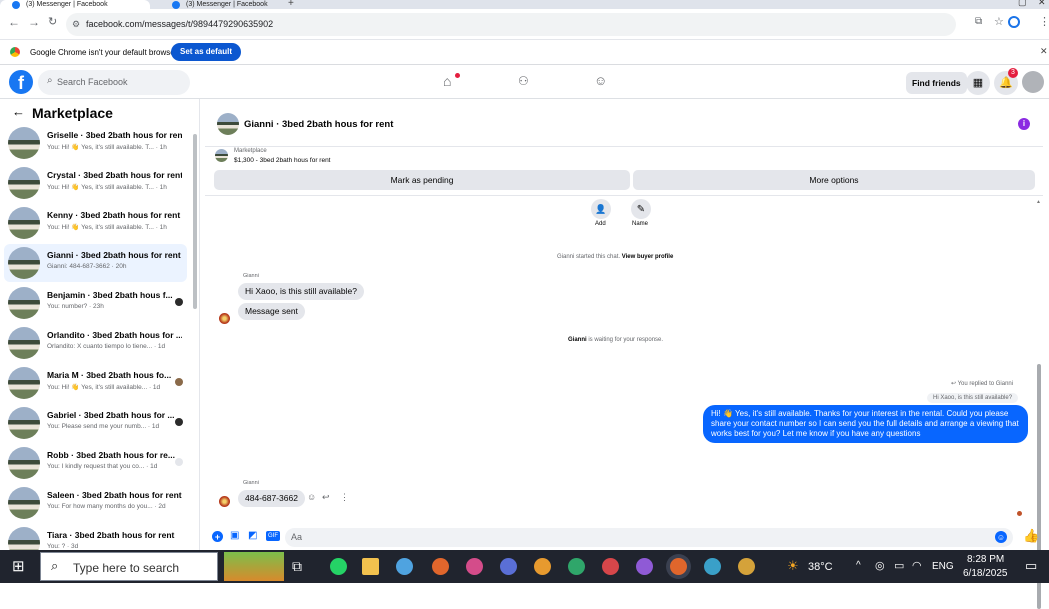  Describe the element at coordinates (326, 497) in the screenshot. I see `reply-icon: ↩` at that location.